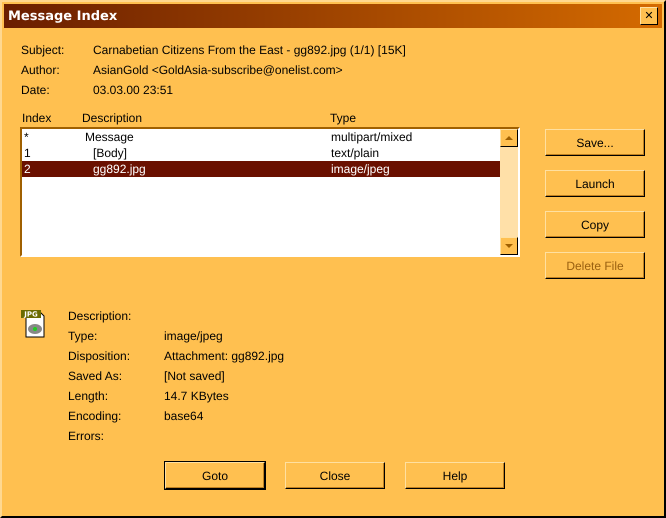 The height and width of the screenshot is (518, 666). I want to click on field-value: AsianGold <GoldAsia-subscribe@onelist.com>, so click(218, 70).